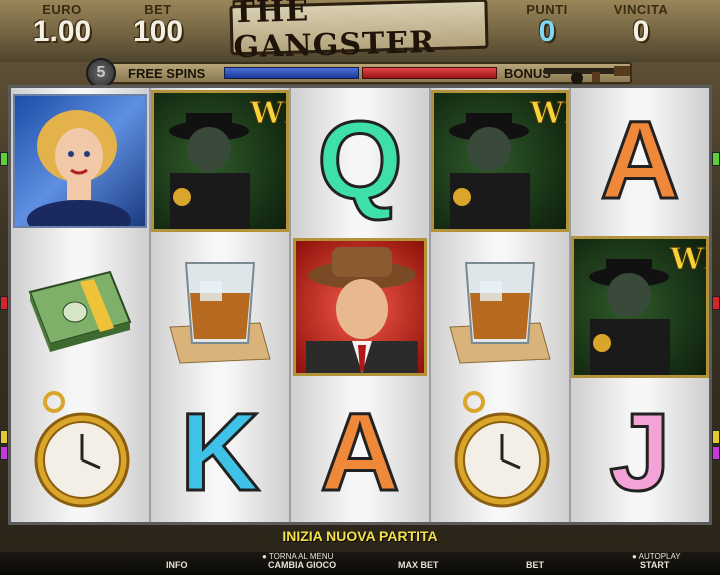 This screenshot has height=575, width=720. Describe the element at coordinates (587, 75) in the screenshot. I see `tommy-gun-icon` at that location.